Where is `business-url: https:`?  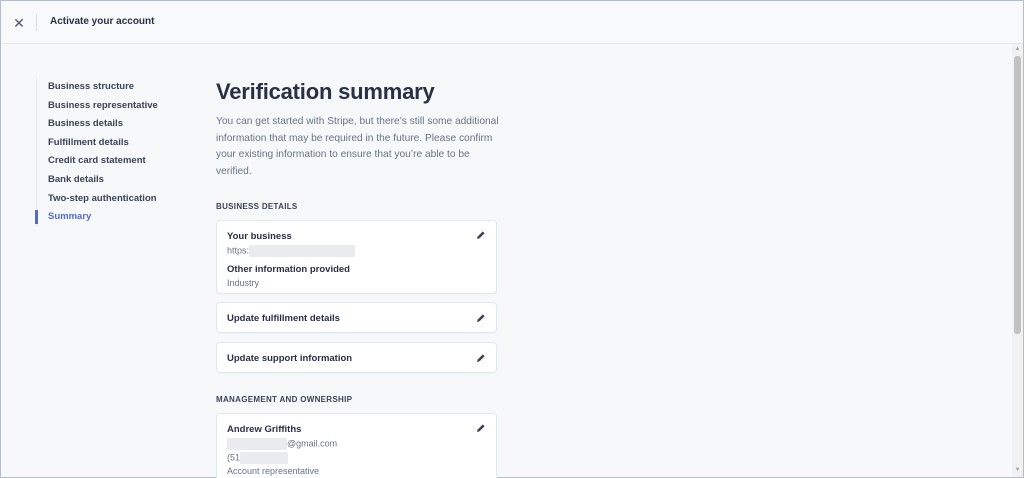
business-url: https: is located at coordinates (291, 251).